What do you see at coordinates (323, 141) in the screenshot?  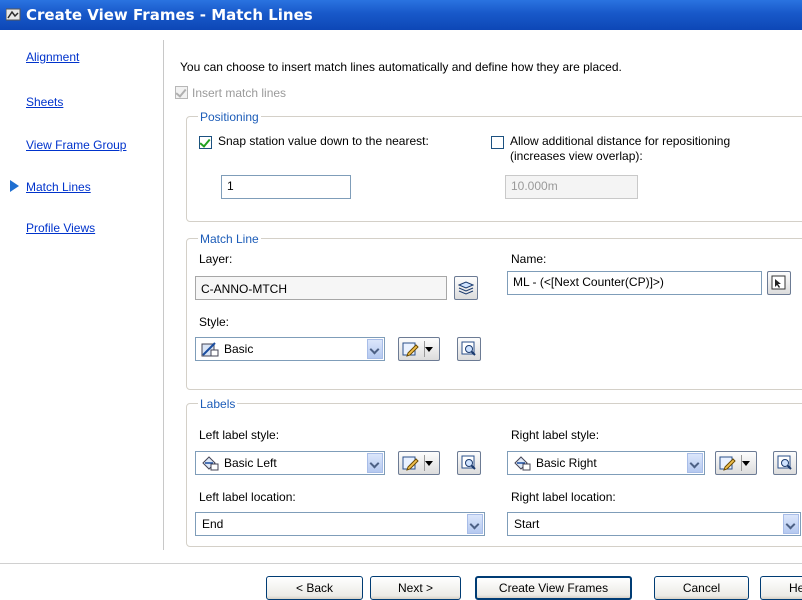 I see `snap-station-label: Snap station value down to the nearest:` at bounding box center [323, 141].